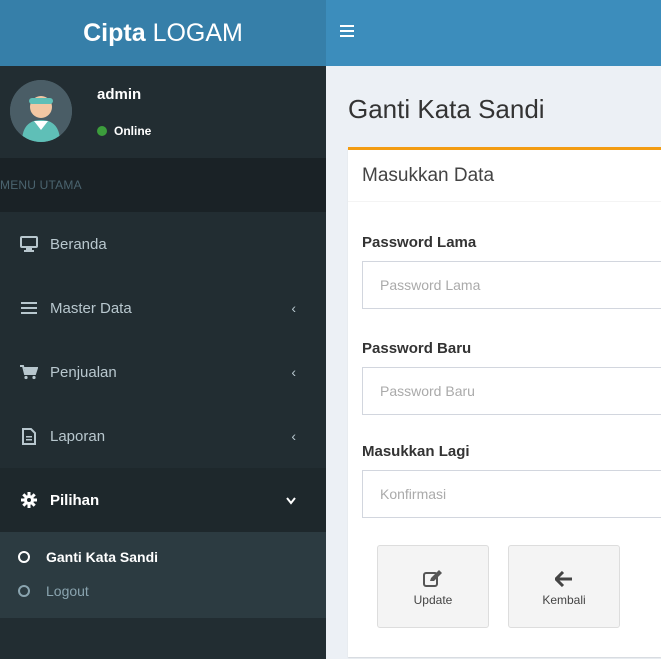 This screenshot has width=661, height=659. I want to click on file-icon, so click(29, 436).